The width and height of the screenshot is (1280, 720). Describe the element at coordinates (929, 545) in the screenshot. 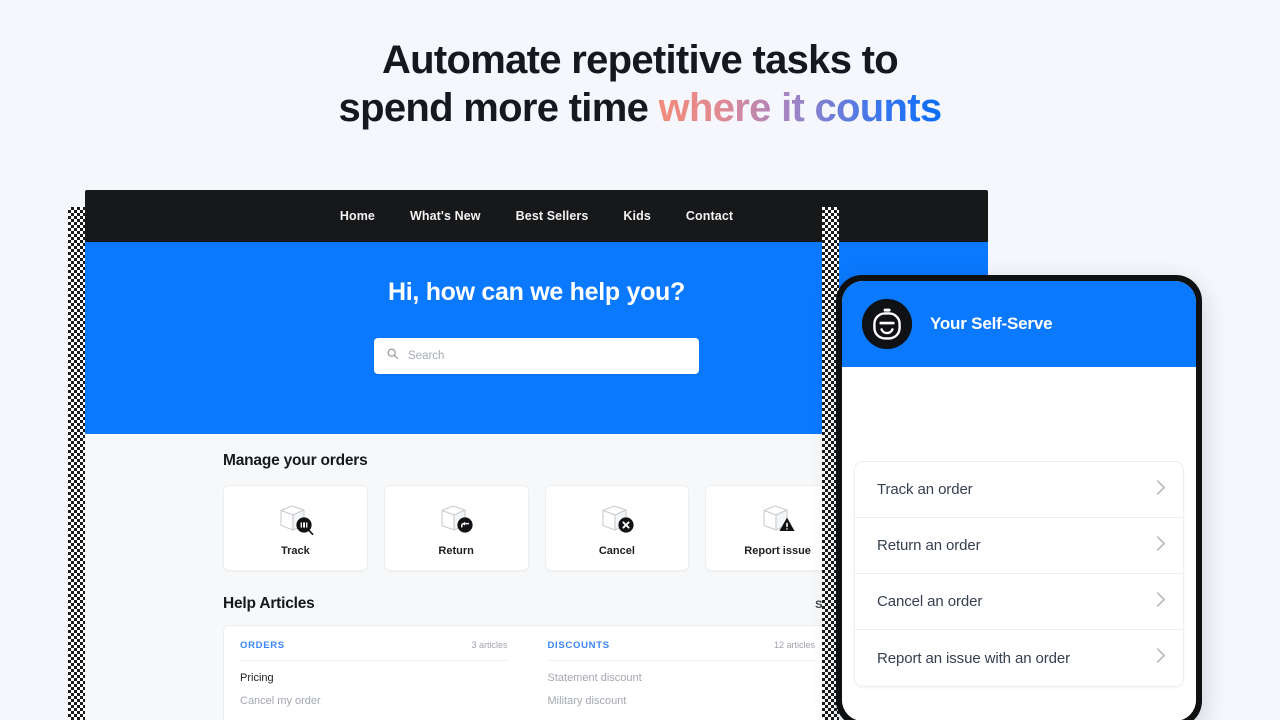

I see `chat-option-label: Return an order` at that location.